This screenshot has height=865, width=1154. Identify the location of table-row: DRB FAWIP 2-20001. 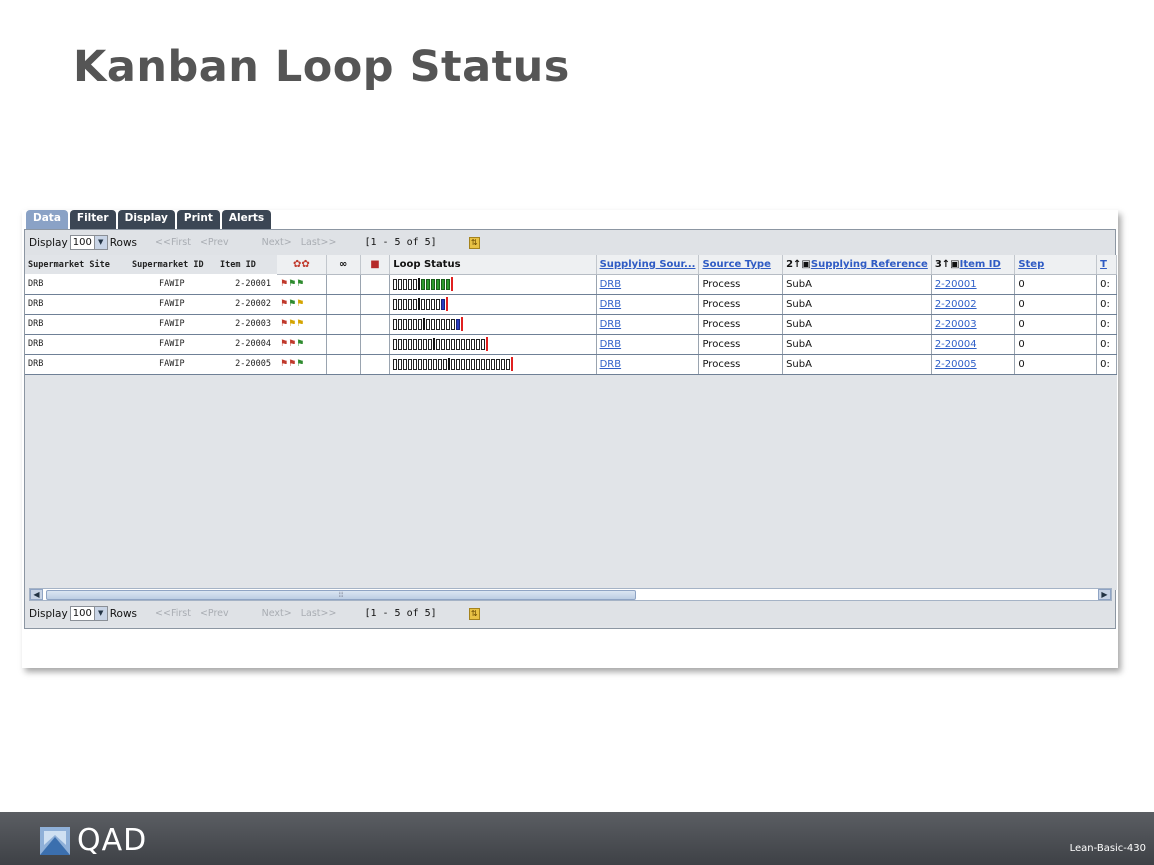
(151, 284).